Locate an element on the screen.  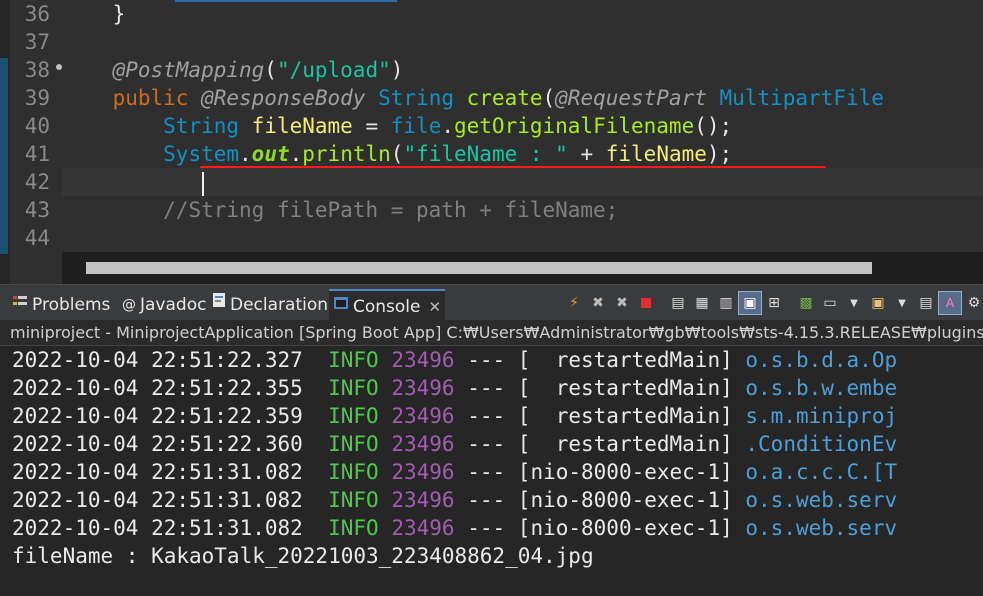
pin-icon: ⚡ is located at coordinates (574, 303).